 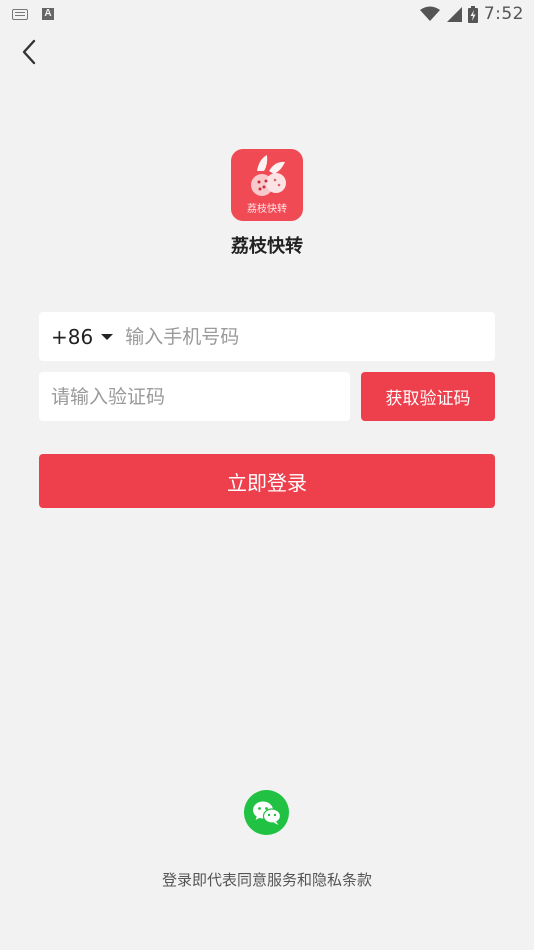 I want to click on keyboard-icon, so click(x=20, y=14).